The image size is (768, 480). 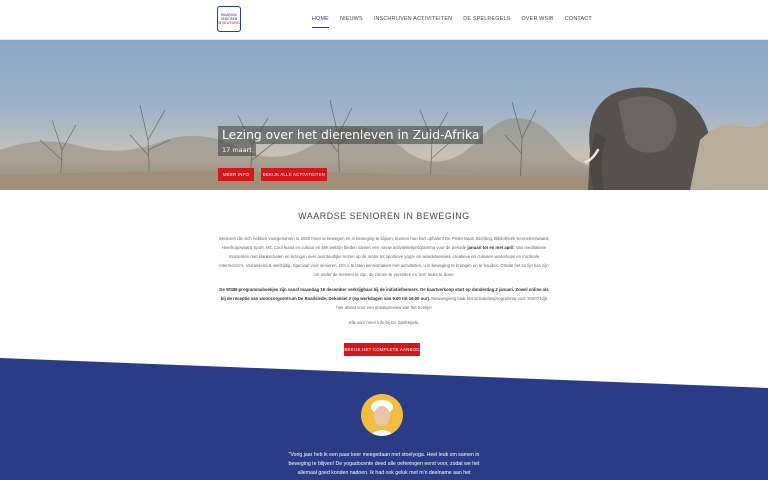 I want to click on nav-item-home: HOME, so click(x=320, y=22).